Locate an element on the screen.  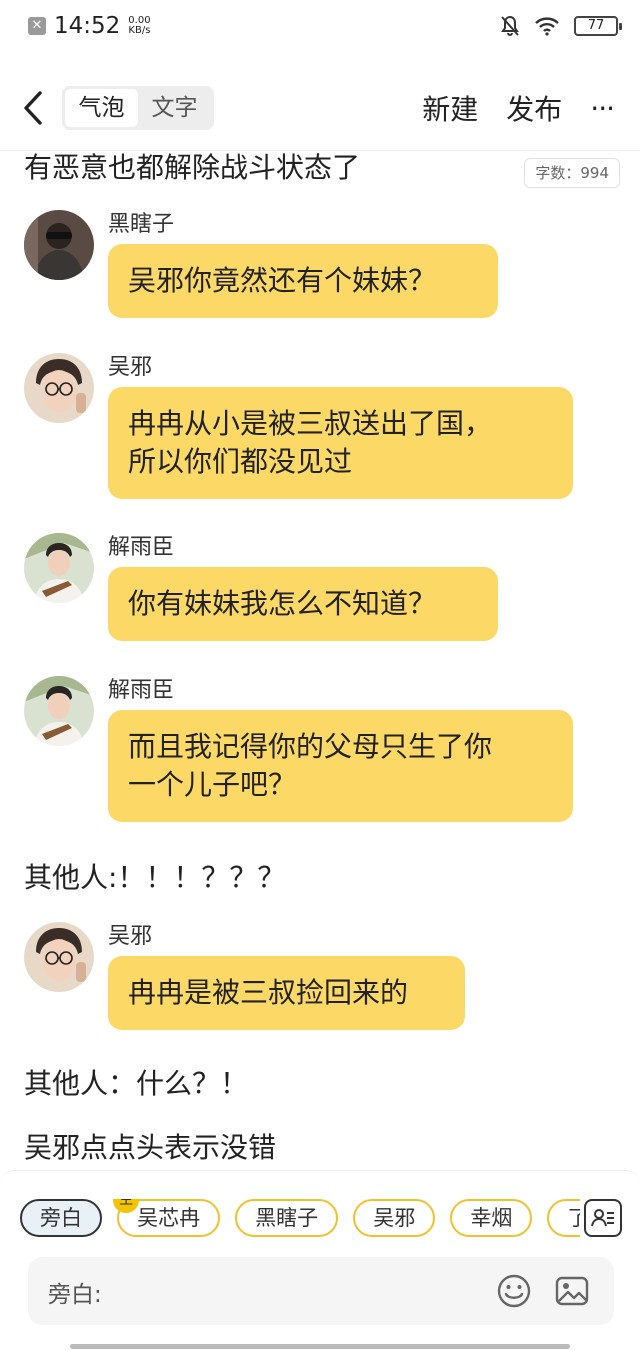
message-input: 旁白: is located at coordinates (321, 1291).